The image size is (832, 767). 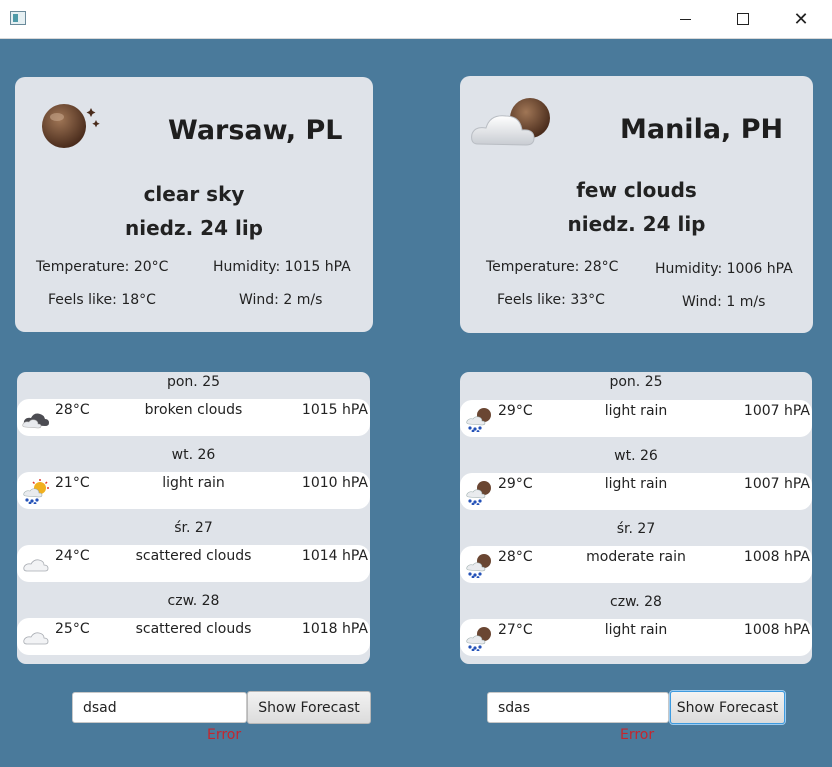 I want to click on wind-label: Wind: 1 m/s, so click(x=724, y=302).